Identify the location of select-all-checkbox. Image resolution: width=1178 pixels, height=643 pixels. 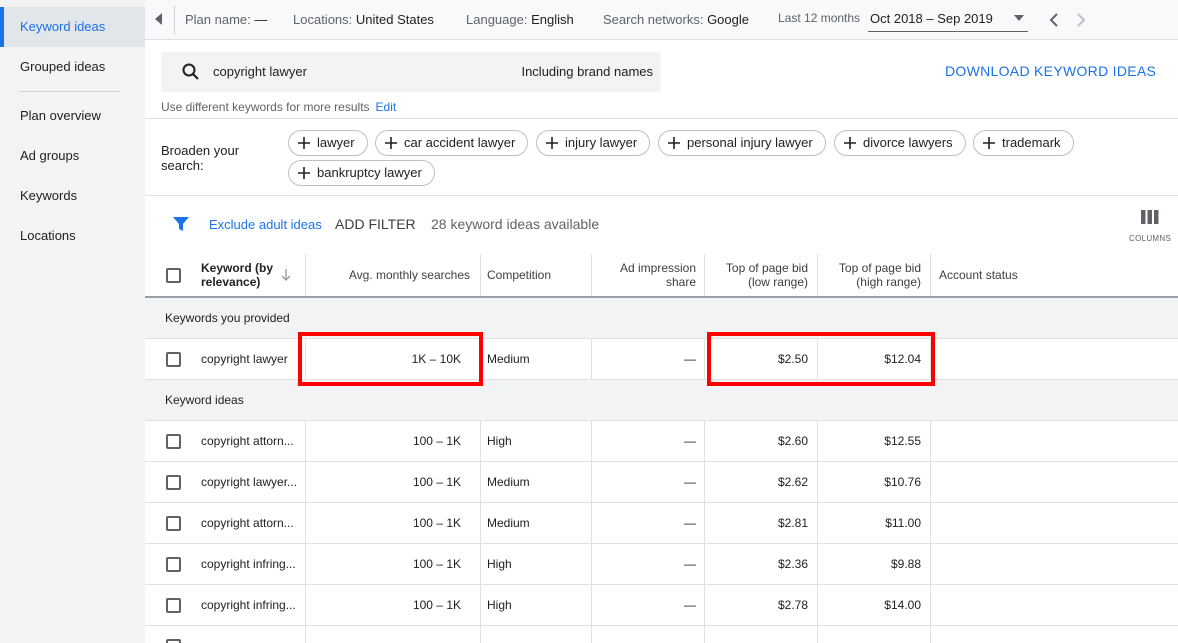
(173, 275).